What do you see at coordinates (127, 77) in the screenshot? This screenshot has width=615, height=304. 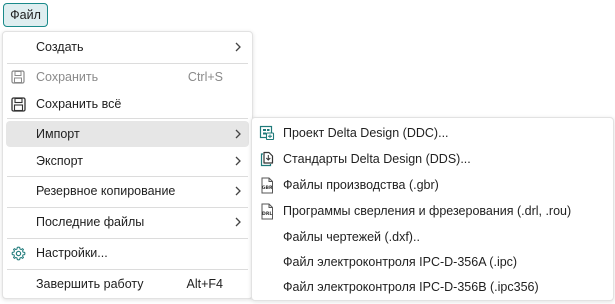 I see `menu-item-save: Сохранить Ctrl+S` at bounding box center [127, 77].